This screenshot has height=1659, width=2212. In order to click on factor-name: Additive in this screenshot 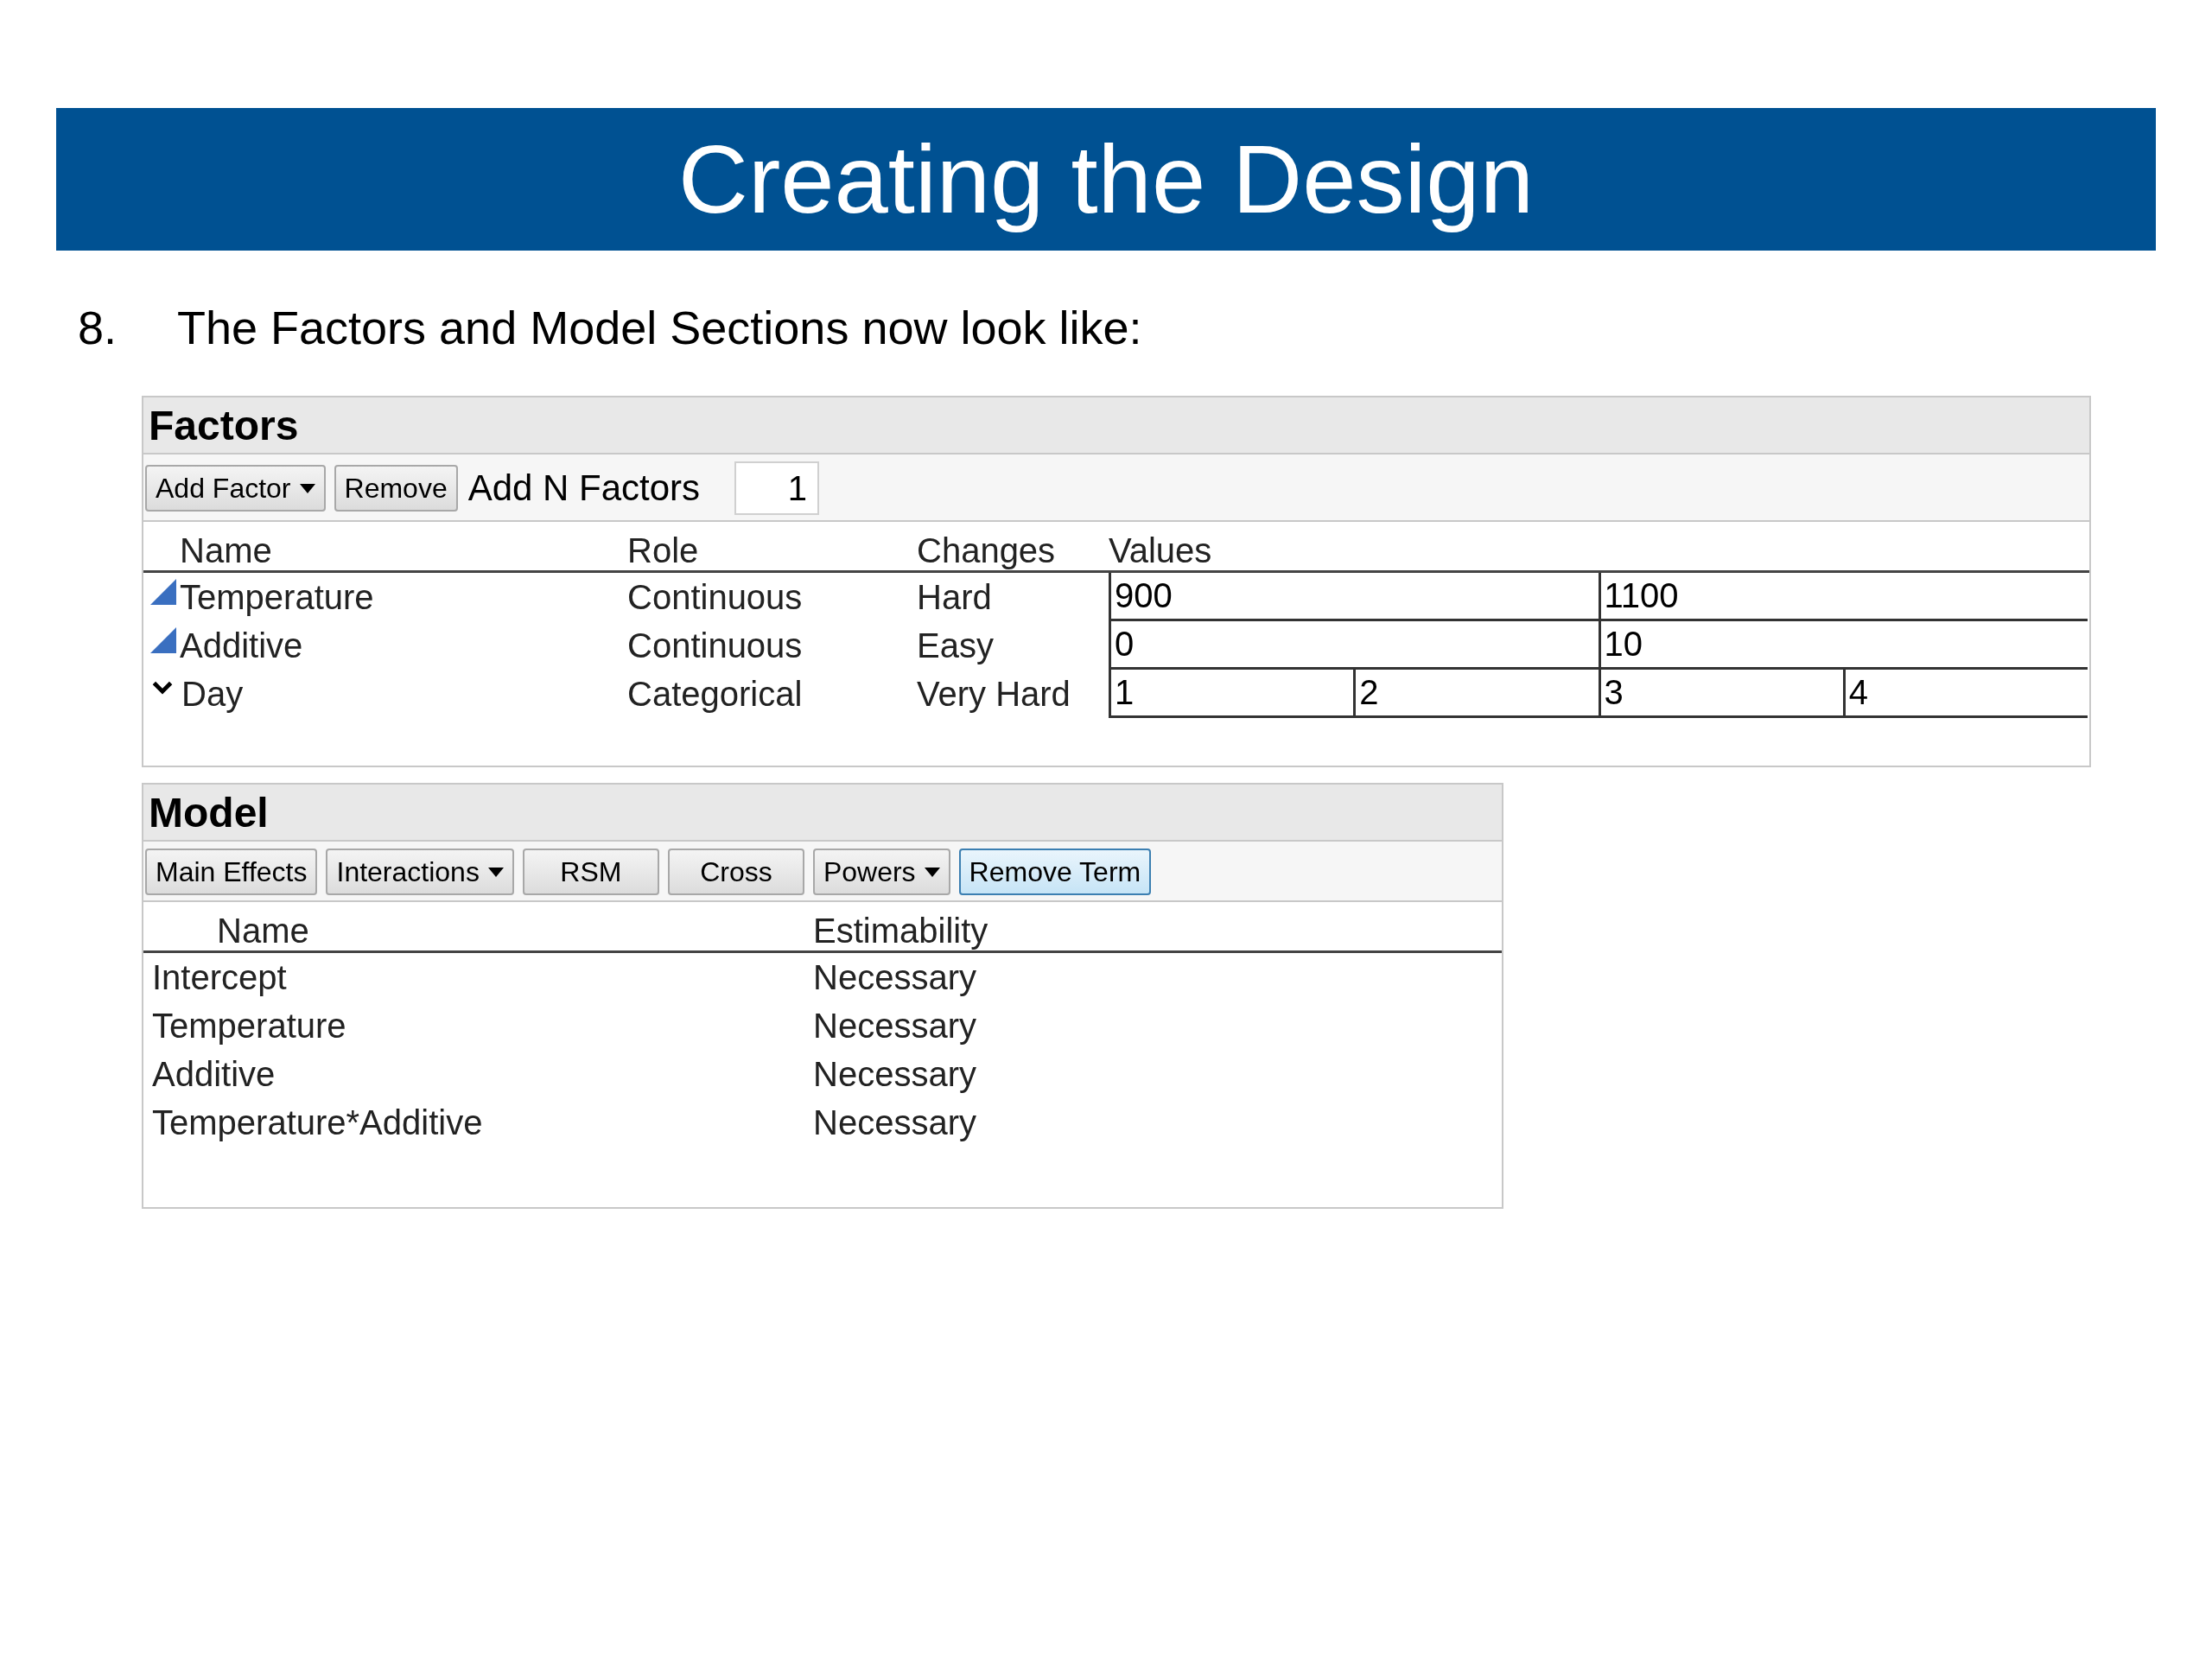, I will do `click(241, 645)`.